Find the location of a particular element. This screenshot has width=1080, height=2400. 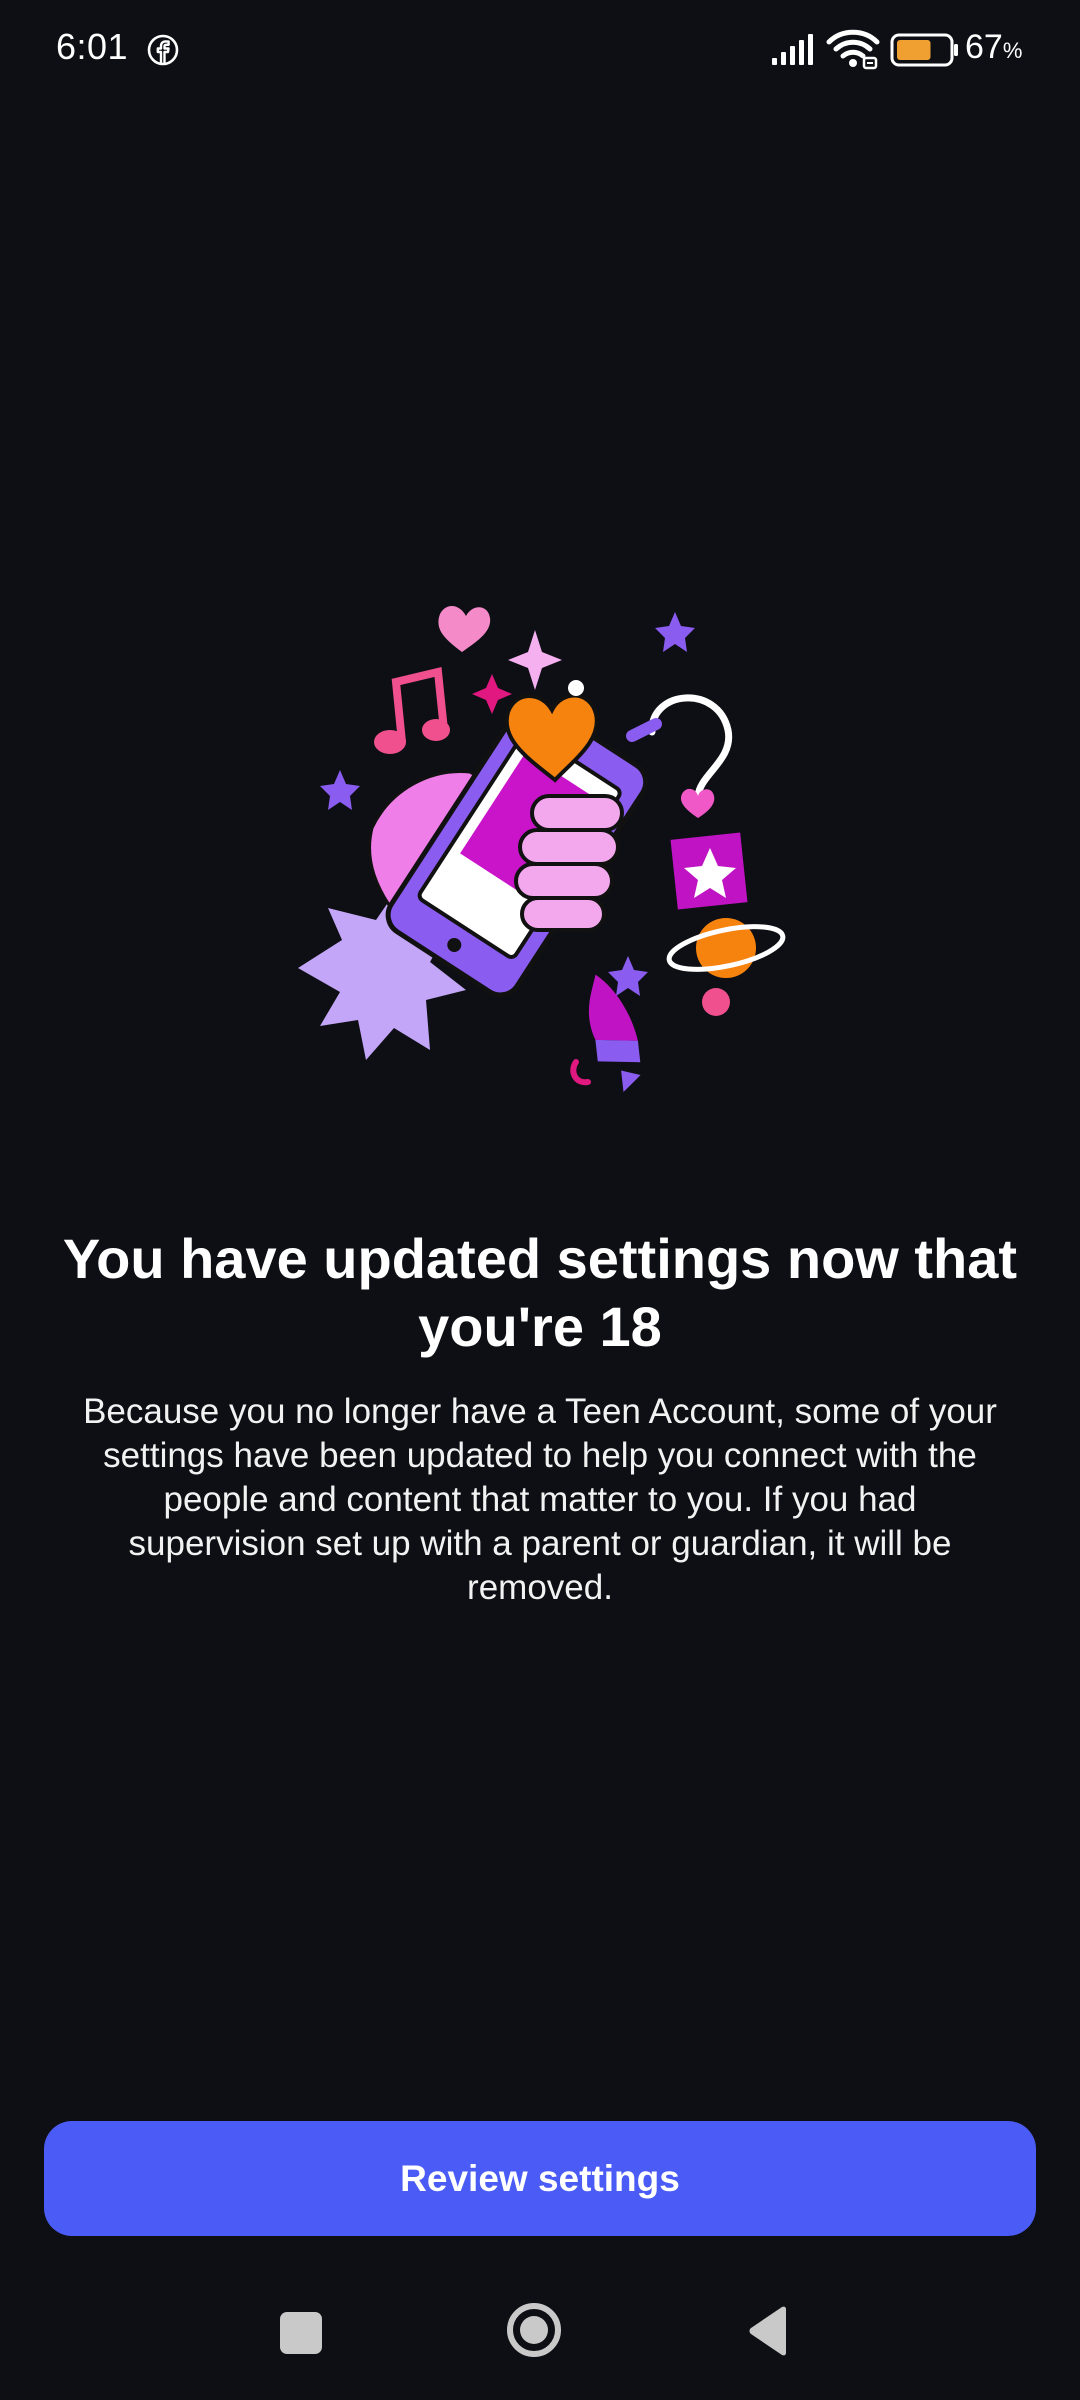

circle-home-icon is located at coordinates (534, 2330).